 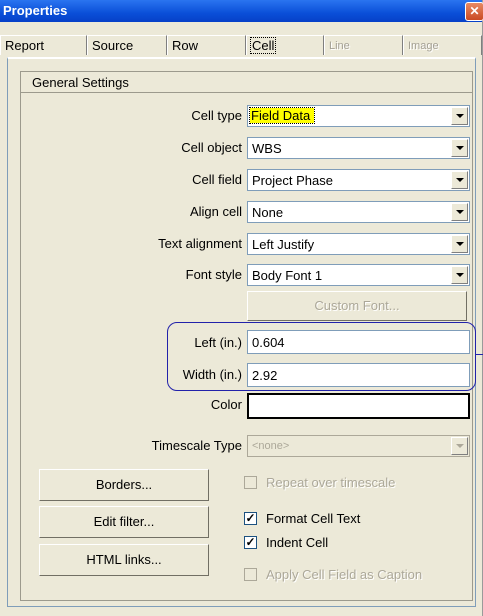 What do you see at coordinates (358, 406) in the screenshot?
I see `color-swatch` at bounding box center [358, 406].